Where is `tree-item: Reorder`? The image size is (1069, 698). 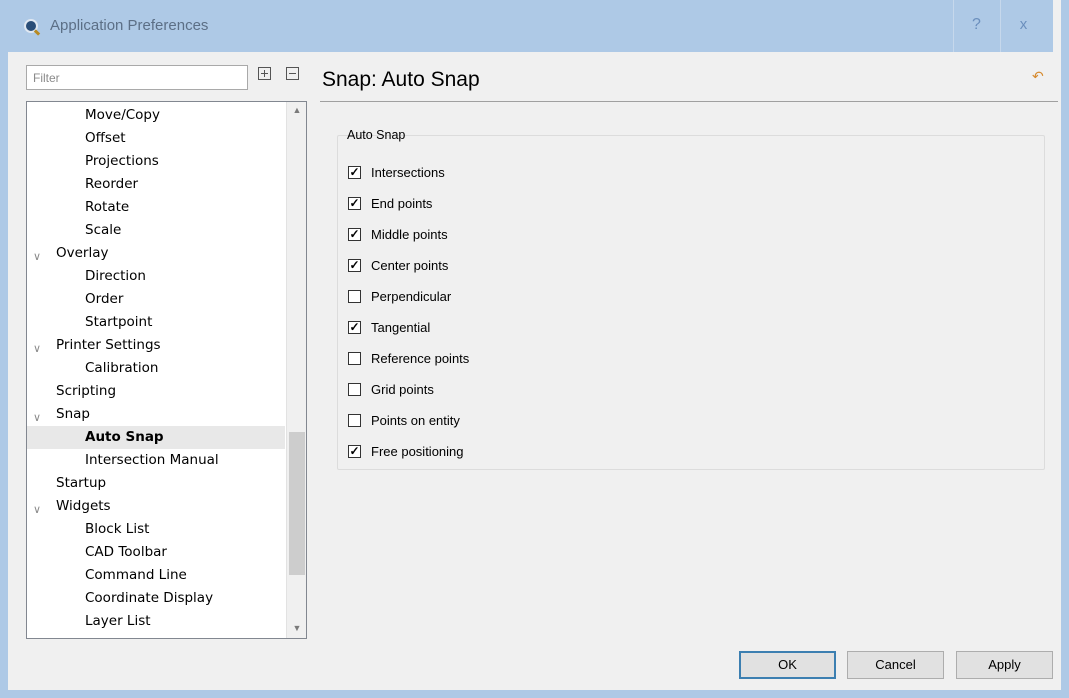 tree-item: Reorder is located at coordinates (156, 184).